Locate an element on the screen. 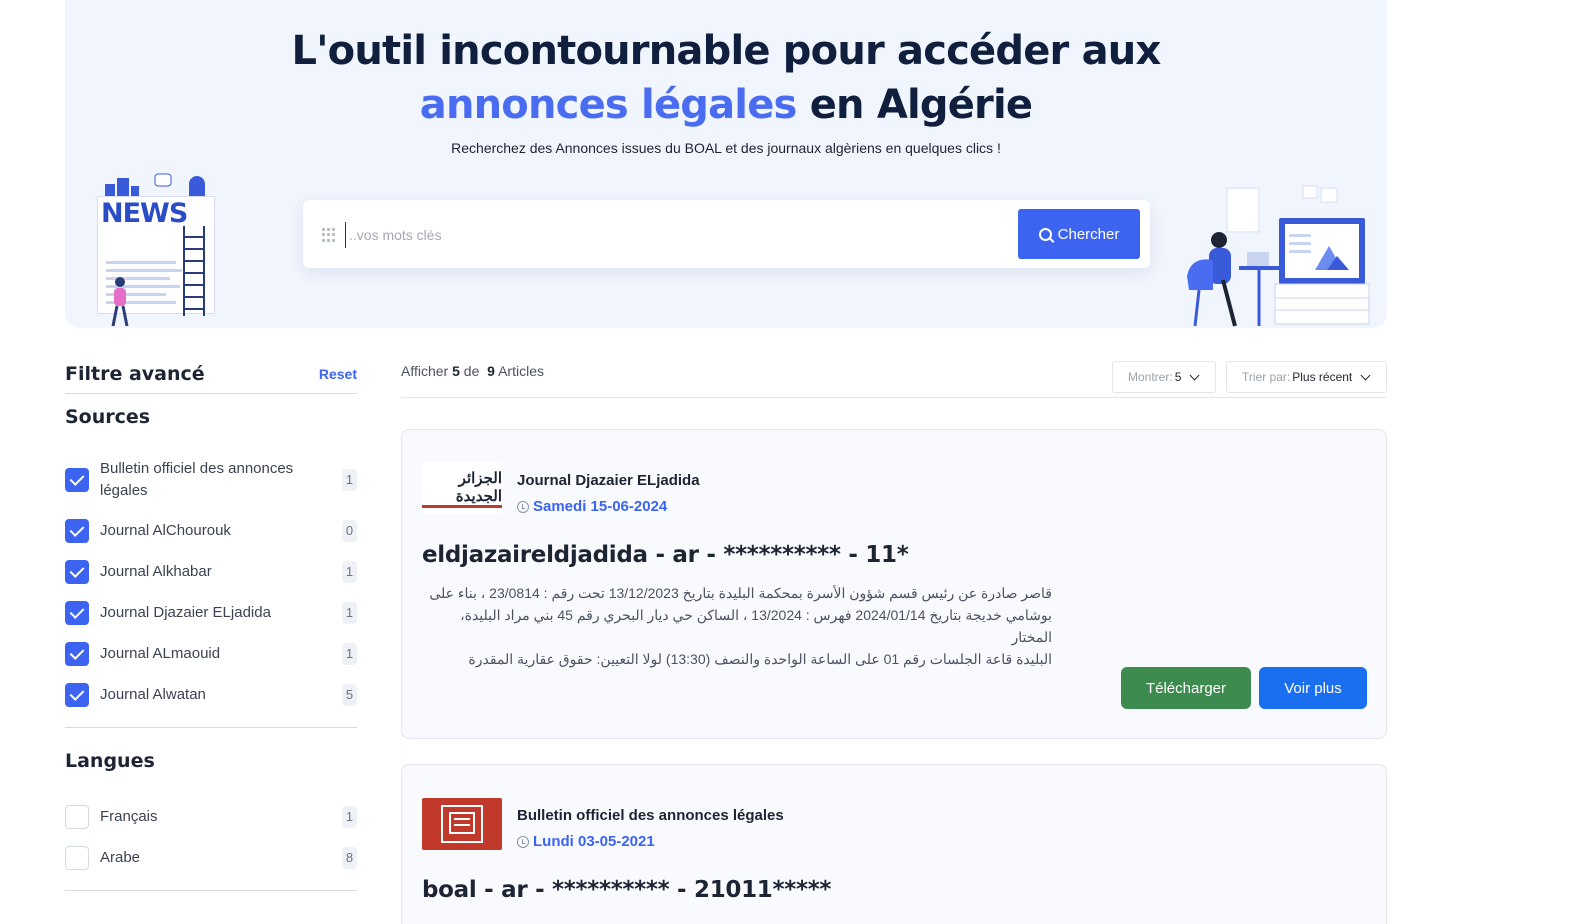 This screenshot has width=1572, height=924. count-badge: 8 is located at coordinates (349, 857).